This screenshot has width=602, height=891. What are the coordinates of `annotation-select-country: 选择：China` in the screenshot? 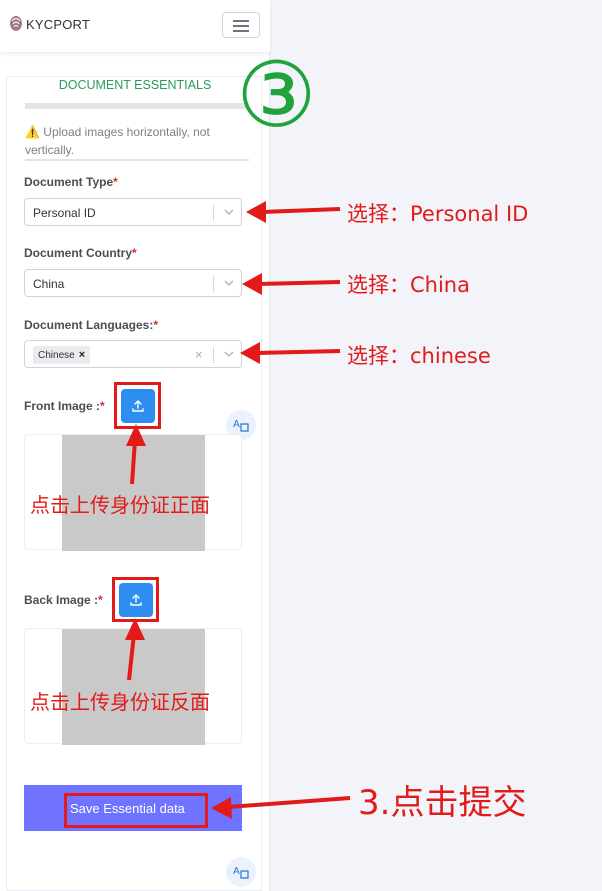 It's located at (408, 285).